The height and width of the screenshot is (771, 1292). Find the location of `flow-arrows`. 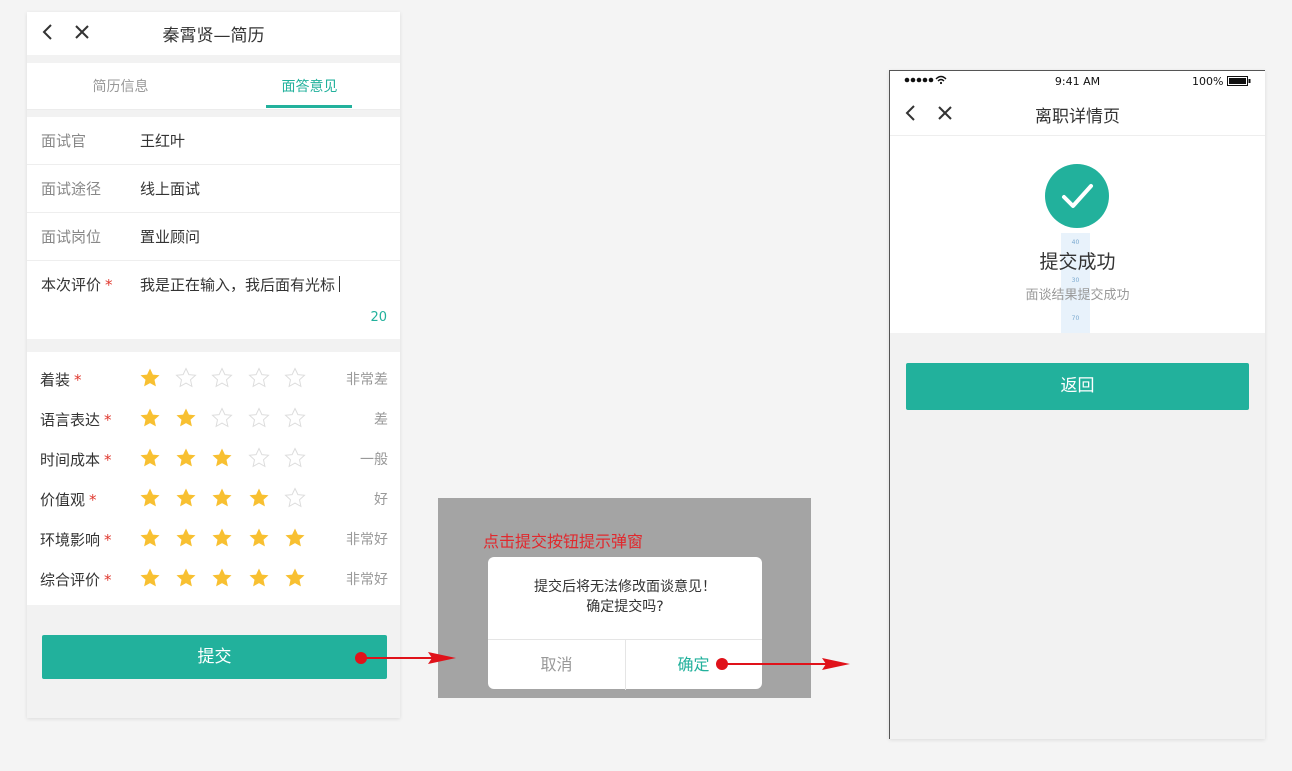

flow-arrows is located at coordinates (602, 661).